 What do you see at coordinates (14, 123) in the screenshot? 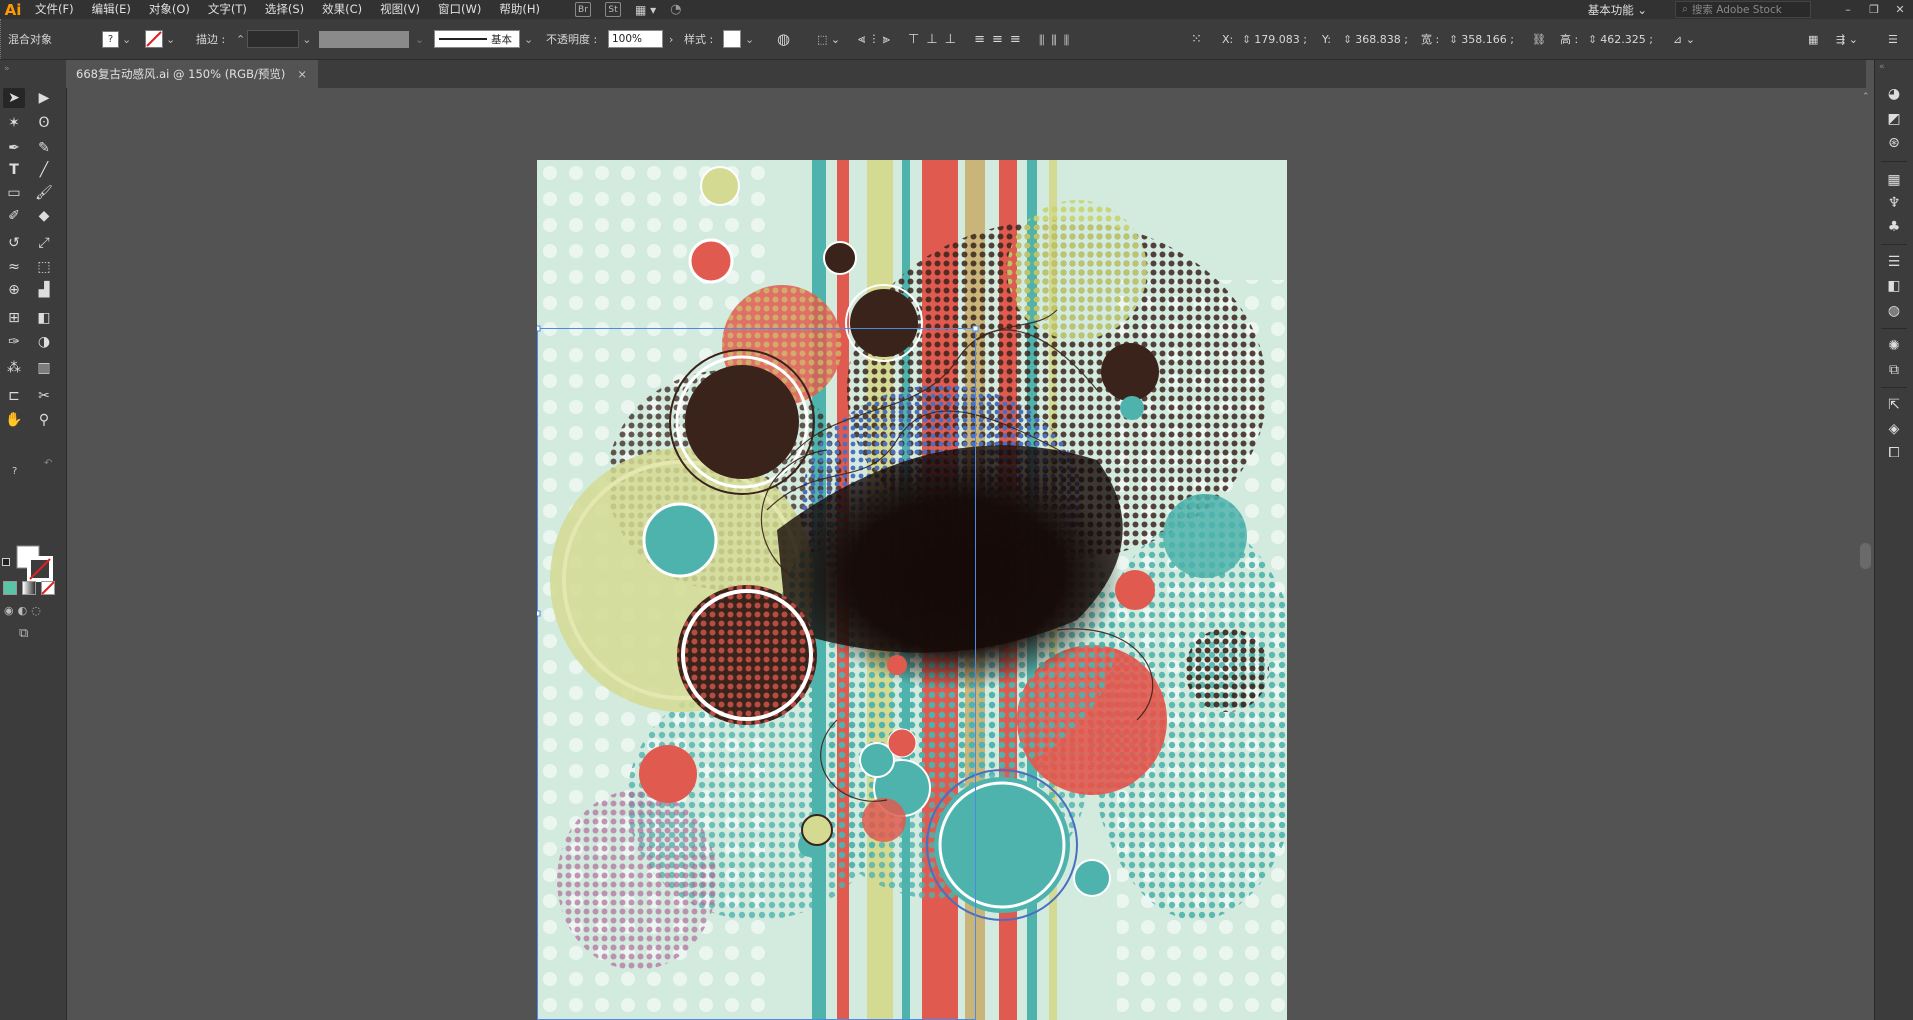
I see `magic-wand-tool: ✶` at bounding box center [14, 123].